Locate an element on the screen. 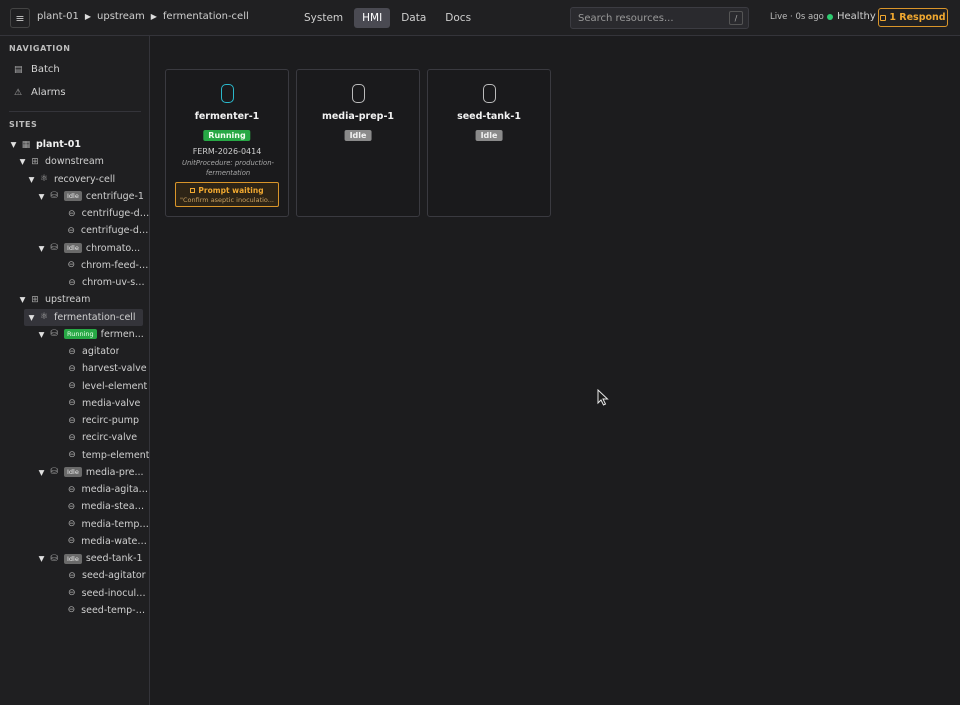 The width and height of the screenshot is (960, 705). prompt-title: Prompt waiting is located at coordinates (227, 190).